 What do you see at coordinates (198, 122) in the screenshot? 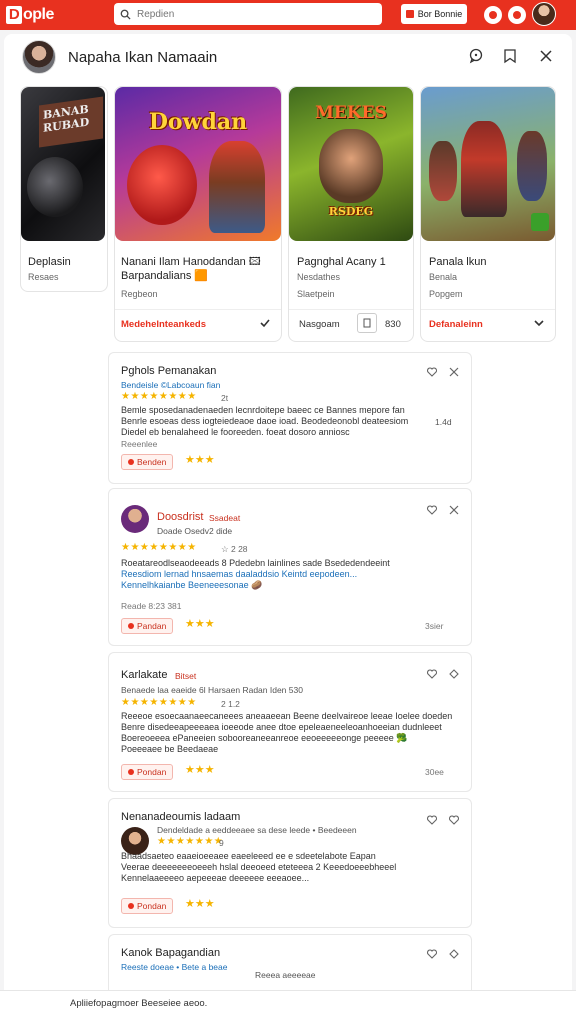
I see `game-art-title: Dowdan` at bounding box center [198, 122].